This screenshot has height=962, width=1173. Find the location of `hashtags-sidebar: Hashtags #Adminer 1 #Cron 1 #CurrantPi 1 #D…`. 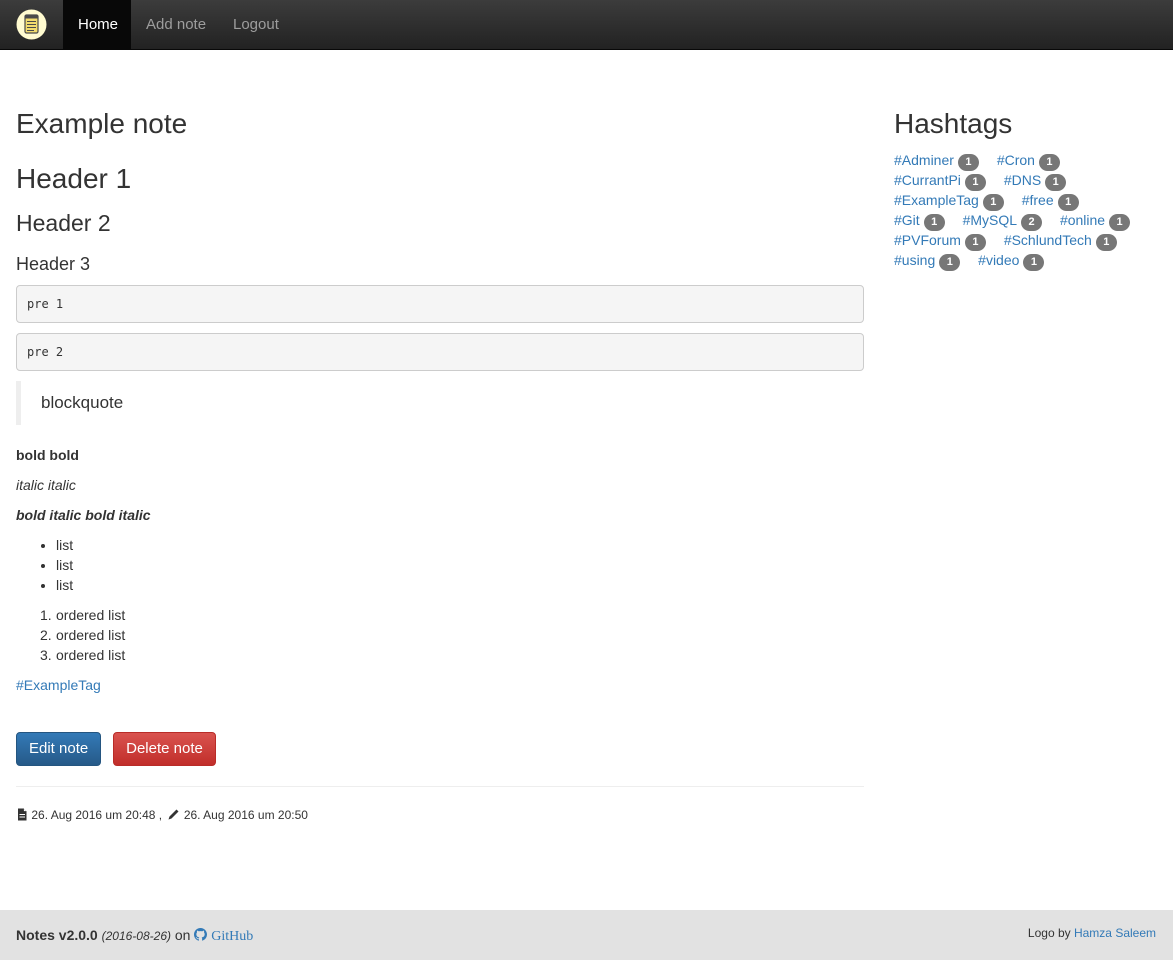

hashtags-sidebar: Hashtags #Adminer 1 #Cron 1 #CurrantPi 1 #D… is located at coordinates (1026, 185).